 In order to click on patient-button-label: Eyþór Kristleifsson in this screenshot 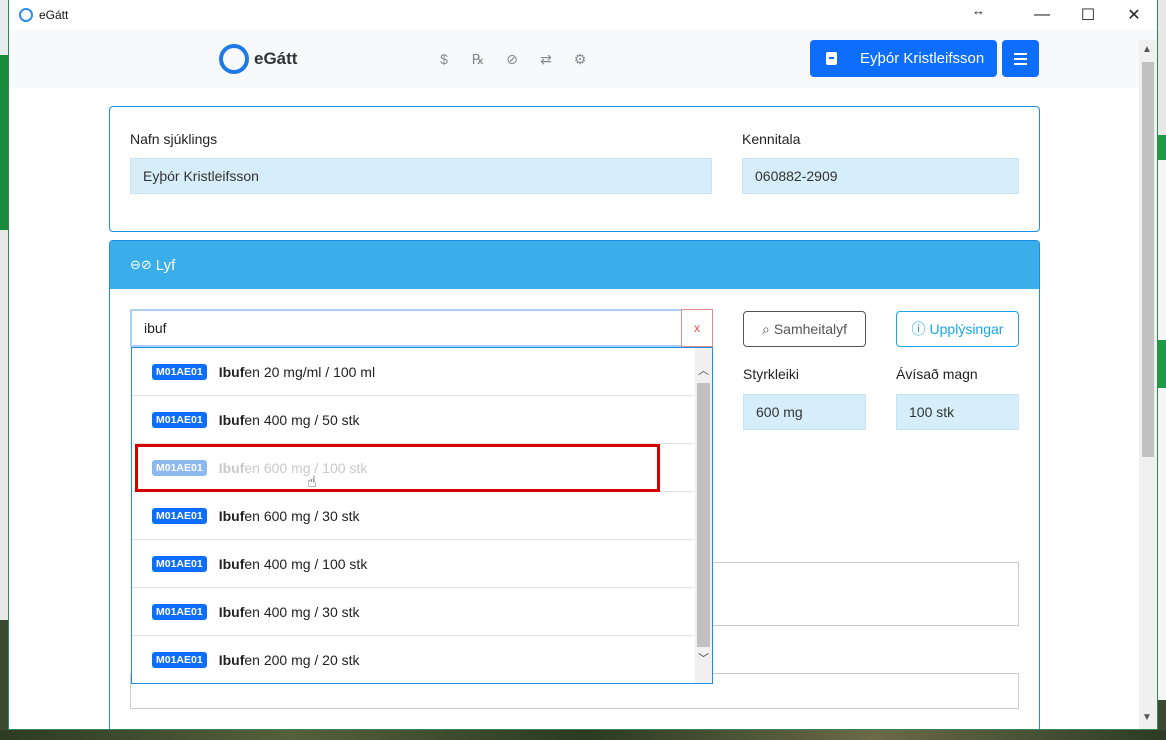, I will do `click(922, 58)`.